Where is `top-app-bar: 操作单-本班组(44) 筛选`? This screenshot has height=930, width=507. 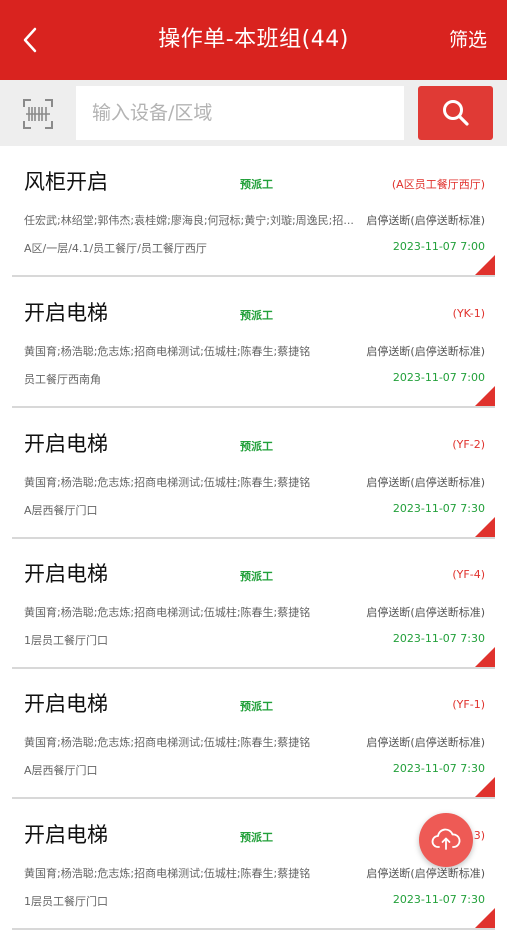
top-app-bar: 操作单-本班组(44) 筛选 is located at coordinates (253, 40).